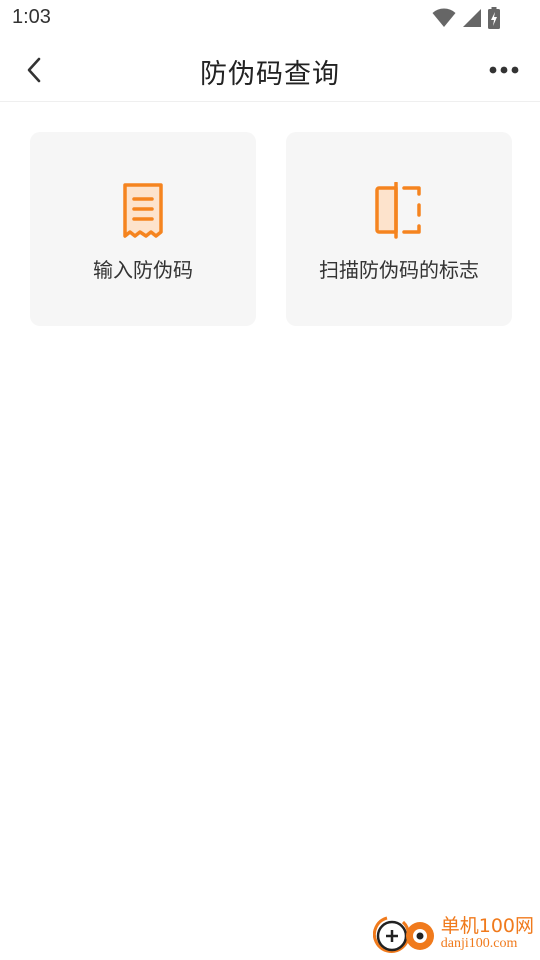 The height and width of the screenshot is (960, 540). I want to click on watermark: 单机100网 danji100.com, so click(453, 934).